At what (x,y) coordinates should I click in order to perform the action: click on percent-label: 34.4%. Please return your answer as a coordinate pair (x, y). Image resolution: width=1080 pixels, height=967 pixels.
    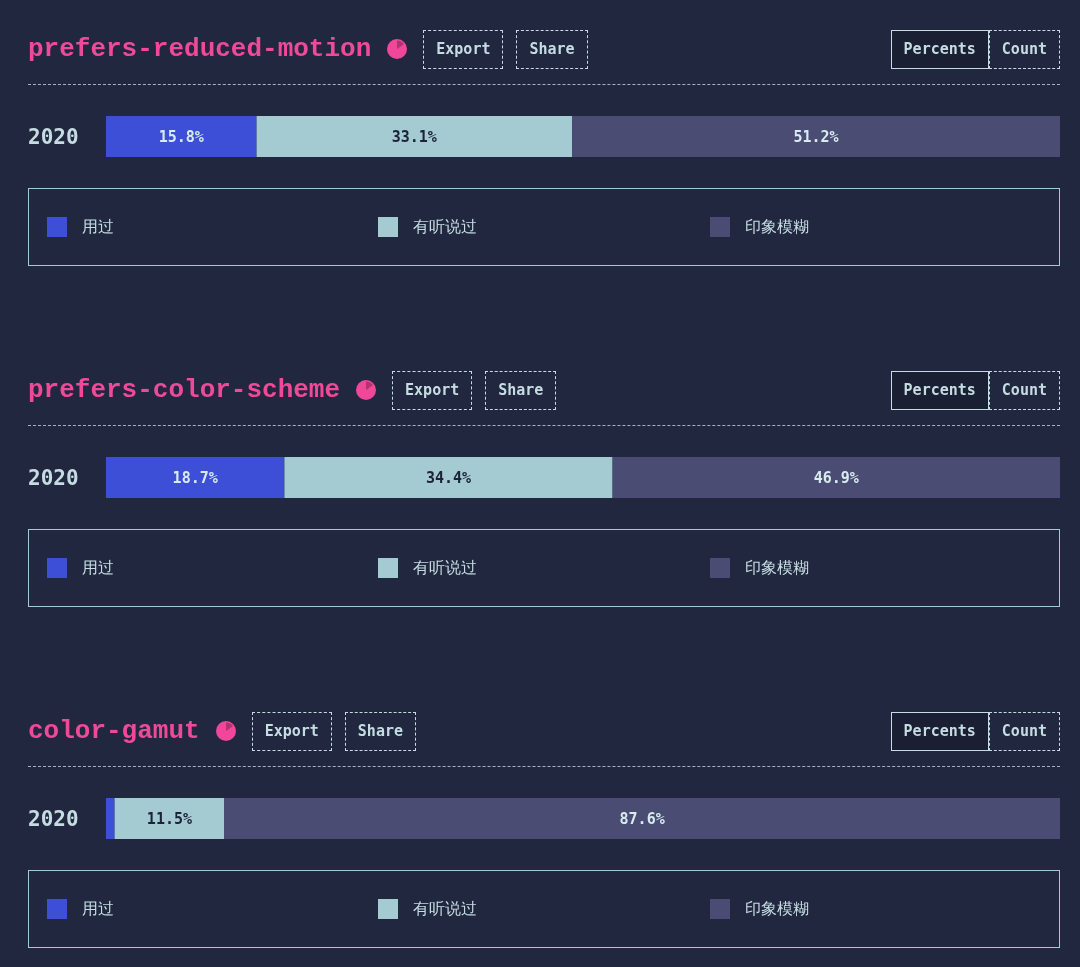
    Looking at the image, I should click on (448, 477).